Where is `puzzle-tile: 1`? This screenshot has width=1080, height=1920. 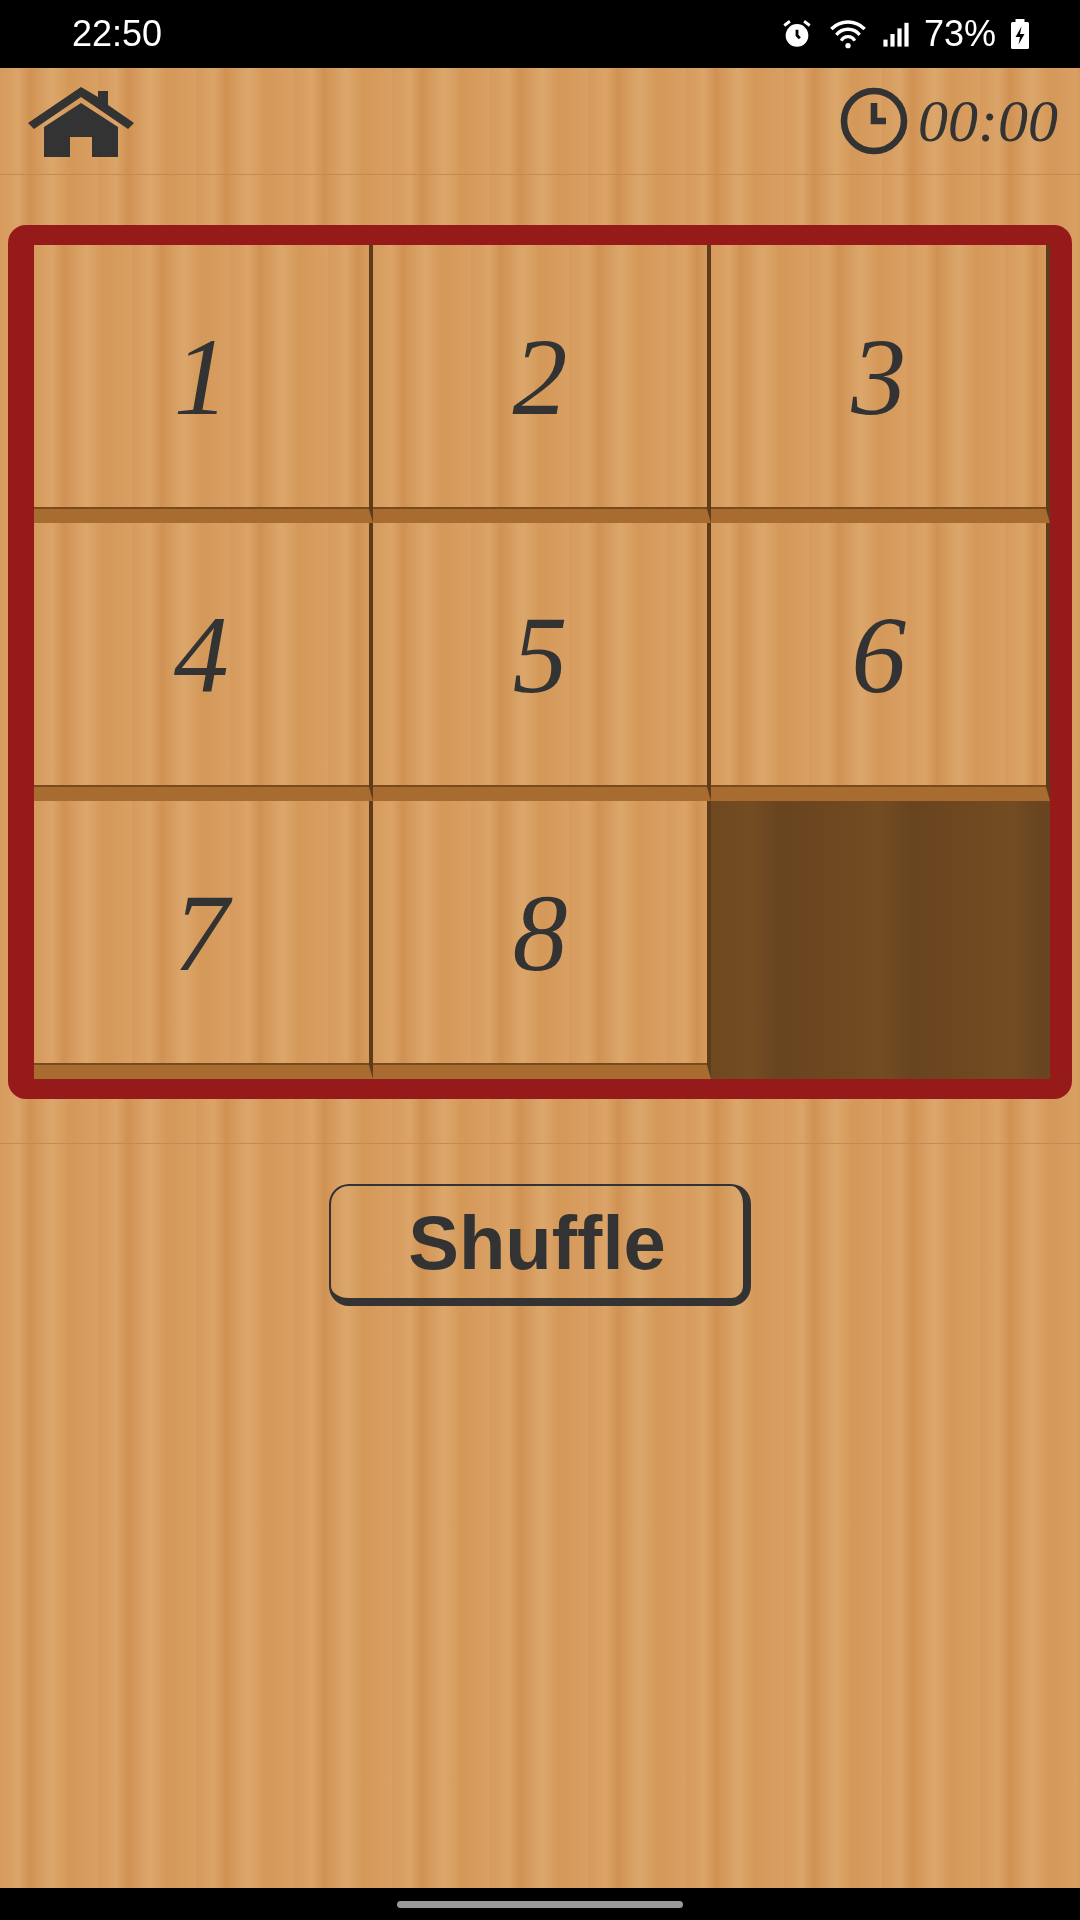 puzzle-tile: 1 is located at coordinates (203, 384).